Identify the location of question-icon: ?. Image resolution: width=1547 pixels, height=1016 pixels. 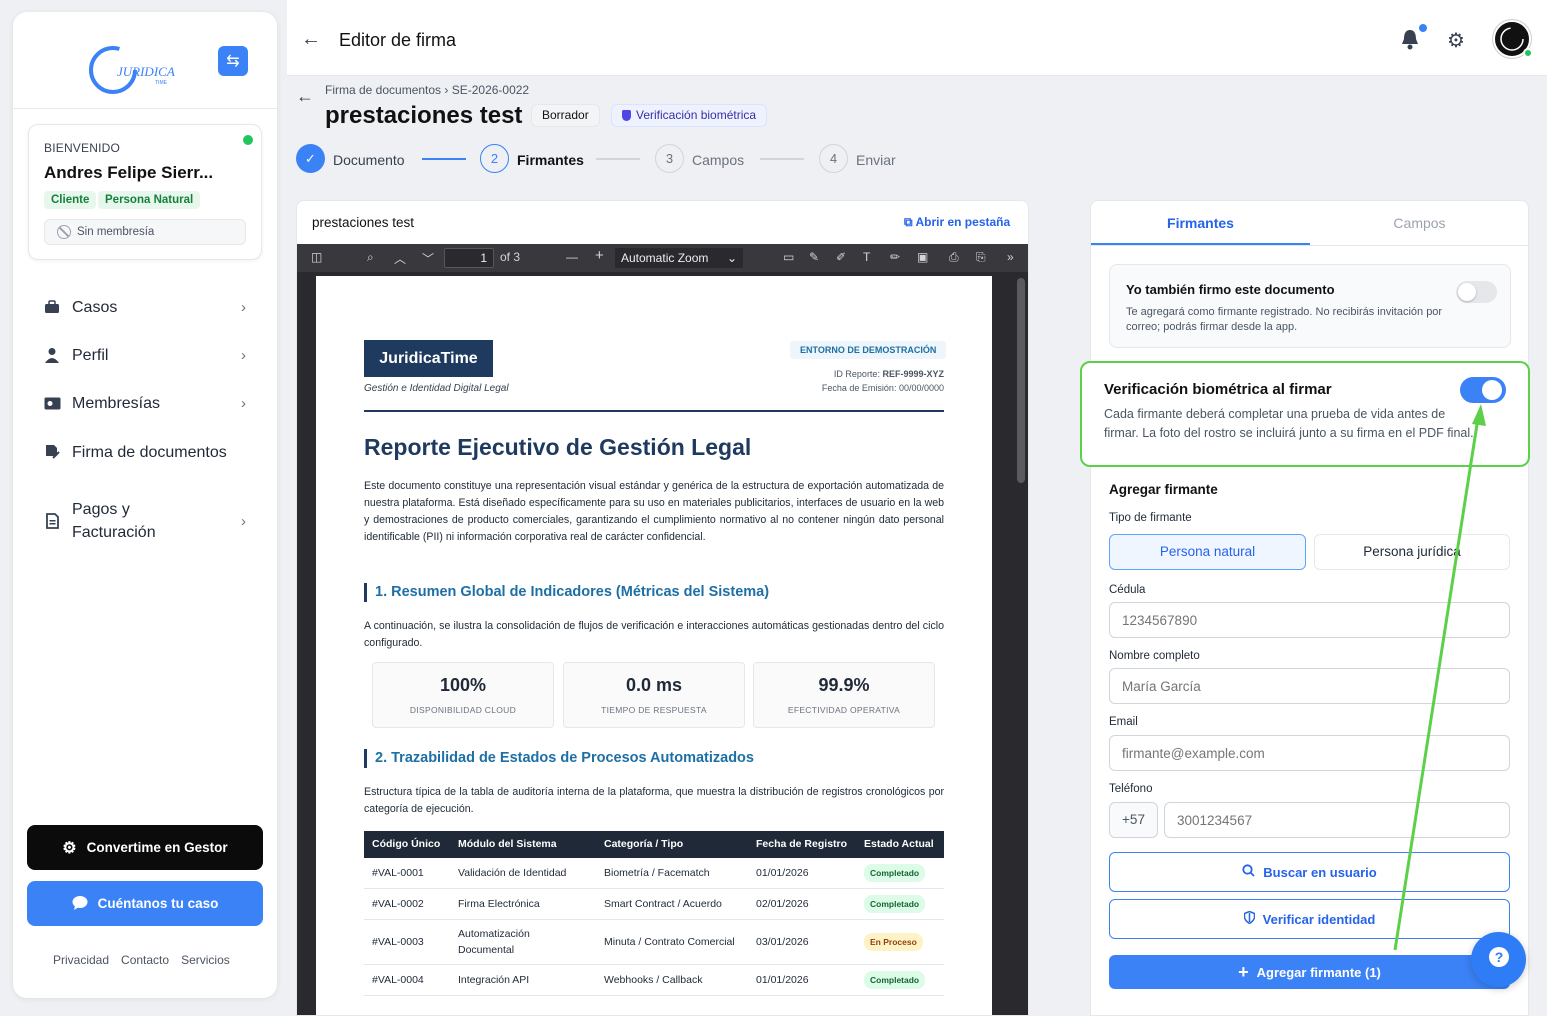
(1499, 959).